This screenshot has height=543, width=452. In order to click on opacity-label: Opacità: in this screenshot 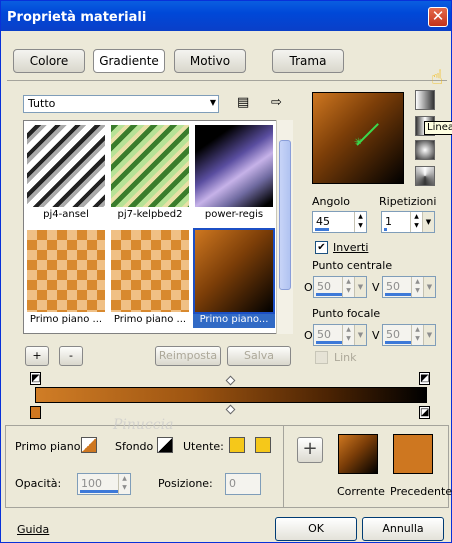, I will do `click(38, 483)`.